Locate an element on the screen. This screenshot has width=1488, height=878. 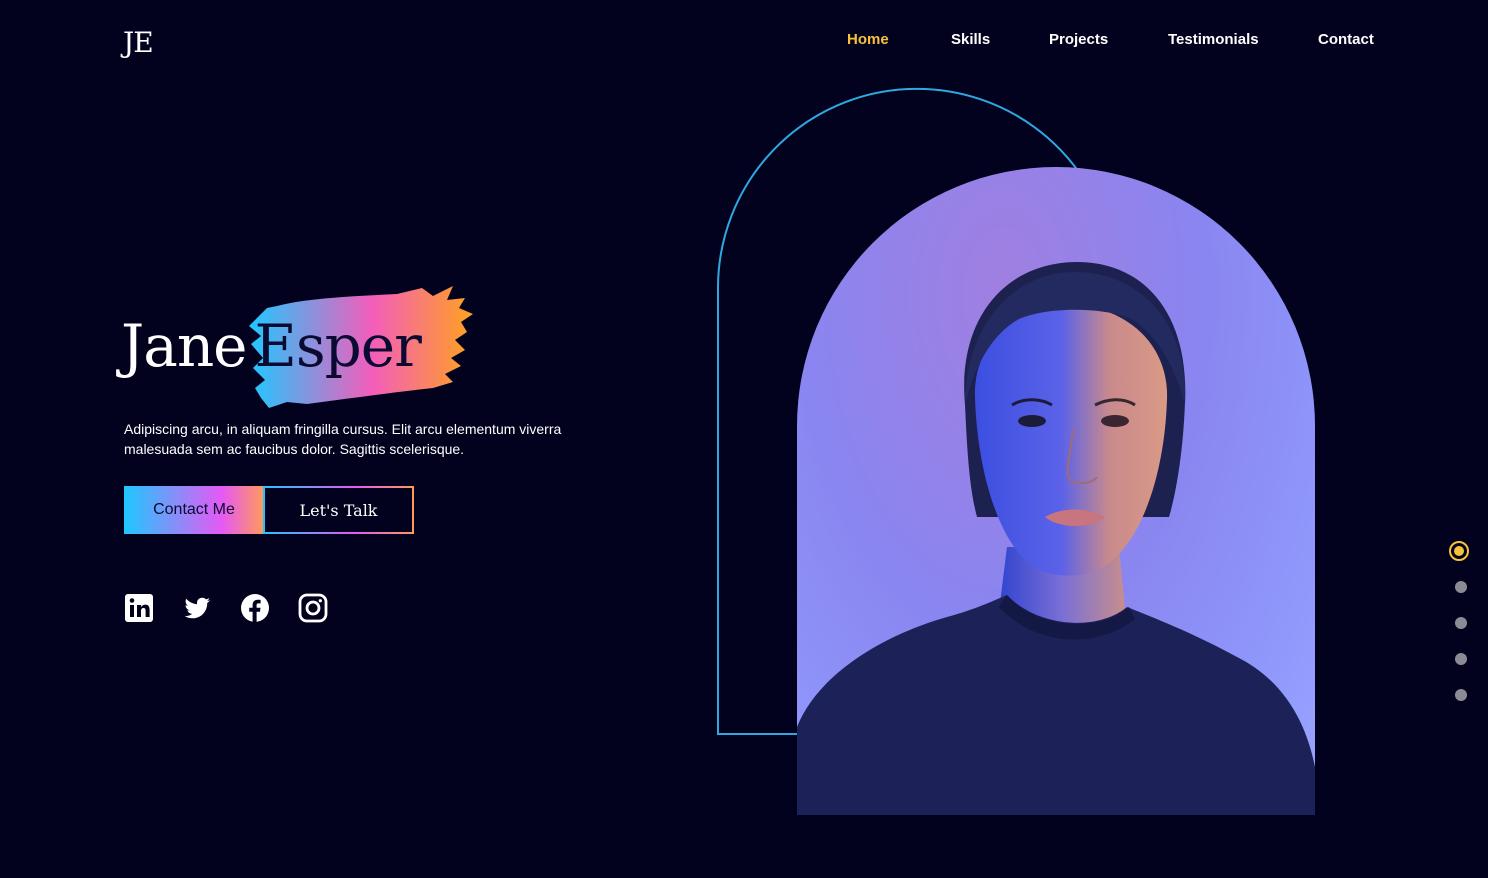
nav-home: Home is located at coordinates (868, 39).